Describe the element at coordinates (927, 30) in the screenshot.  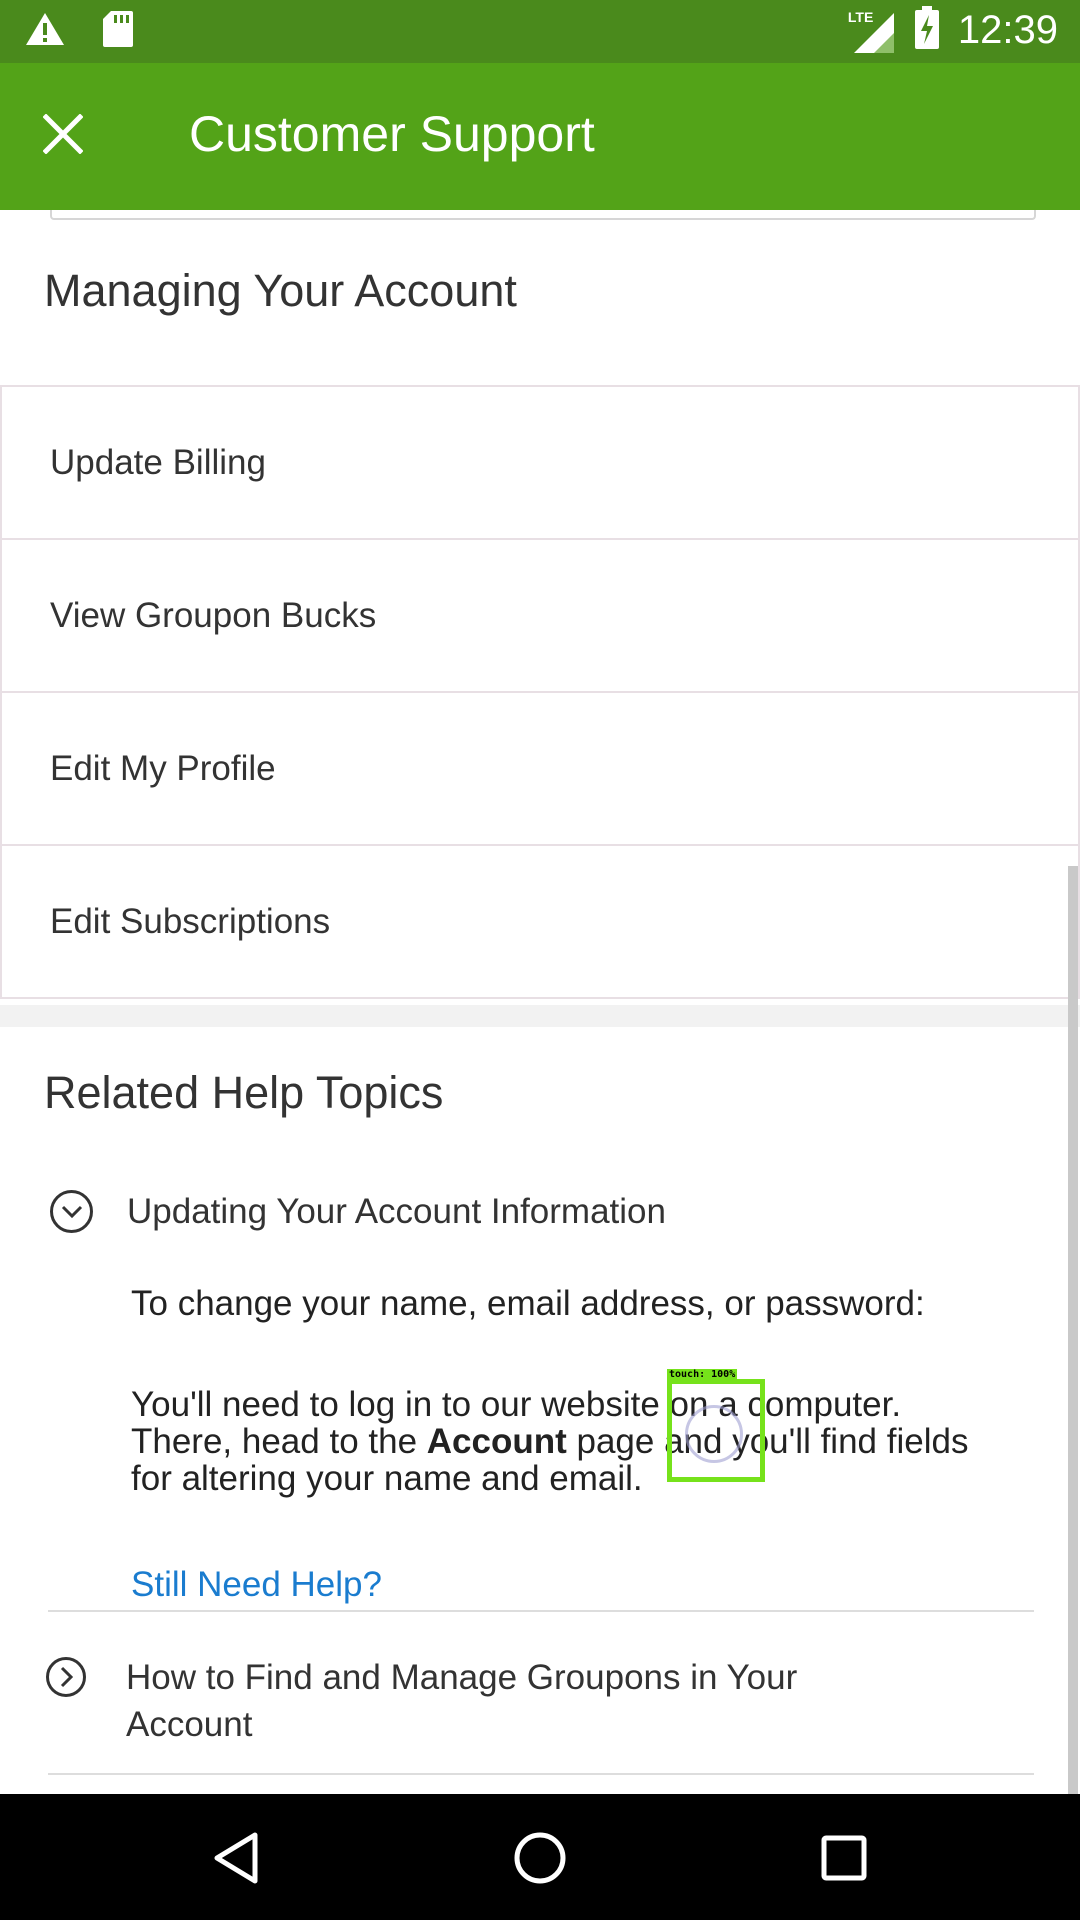
I see `battery-charging-icon` at that location.